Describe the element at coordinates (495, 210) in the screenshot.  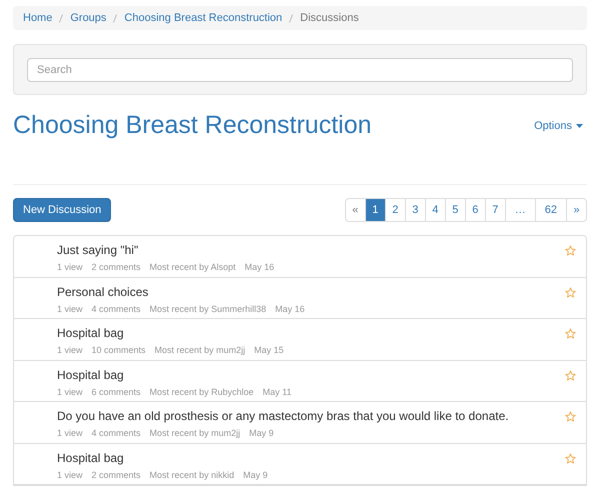
I see `page-link: 7` at that location.